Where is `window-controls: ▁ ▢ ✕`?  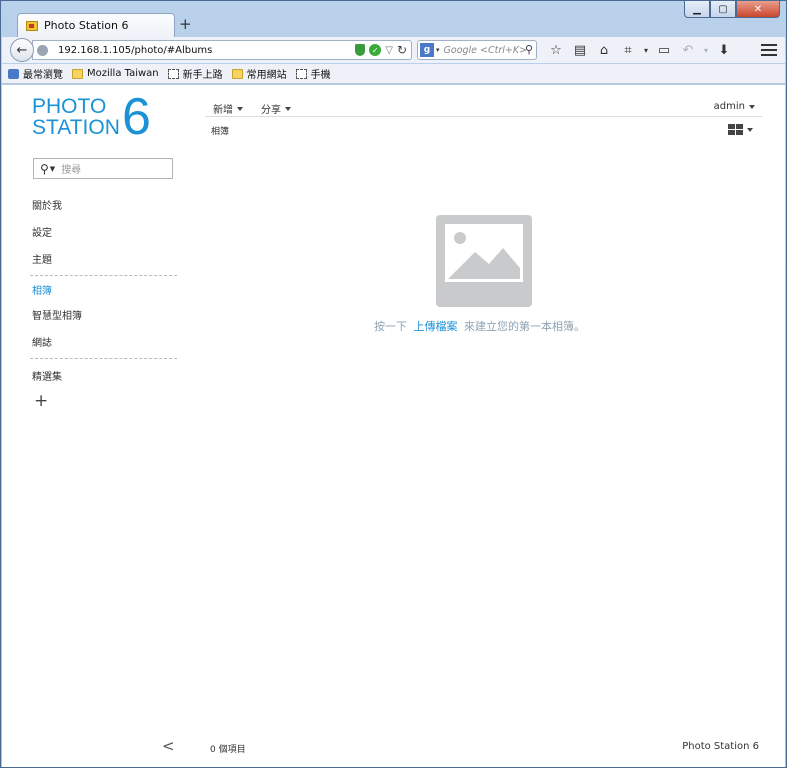
window-controls: ▁ ▢ ✕ is located at coordinates (732, 9).